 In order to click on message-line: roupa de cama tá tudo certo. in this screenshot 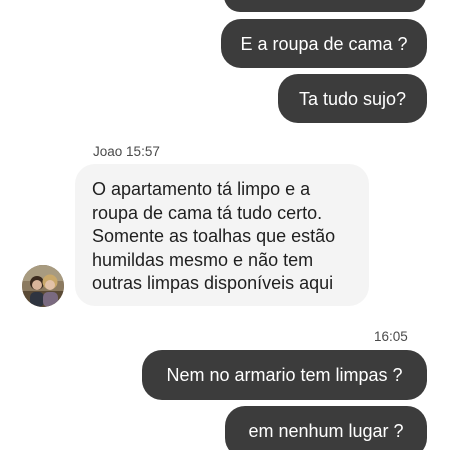, I will do `click(207, 212)`.